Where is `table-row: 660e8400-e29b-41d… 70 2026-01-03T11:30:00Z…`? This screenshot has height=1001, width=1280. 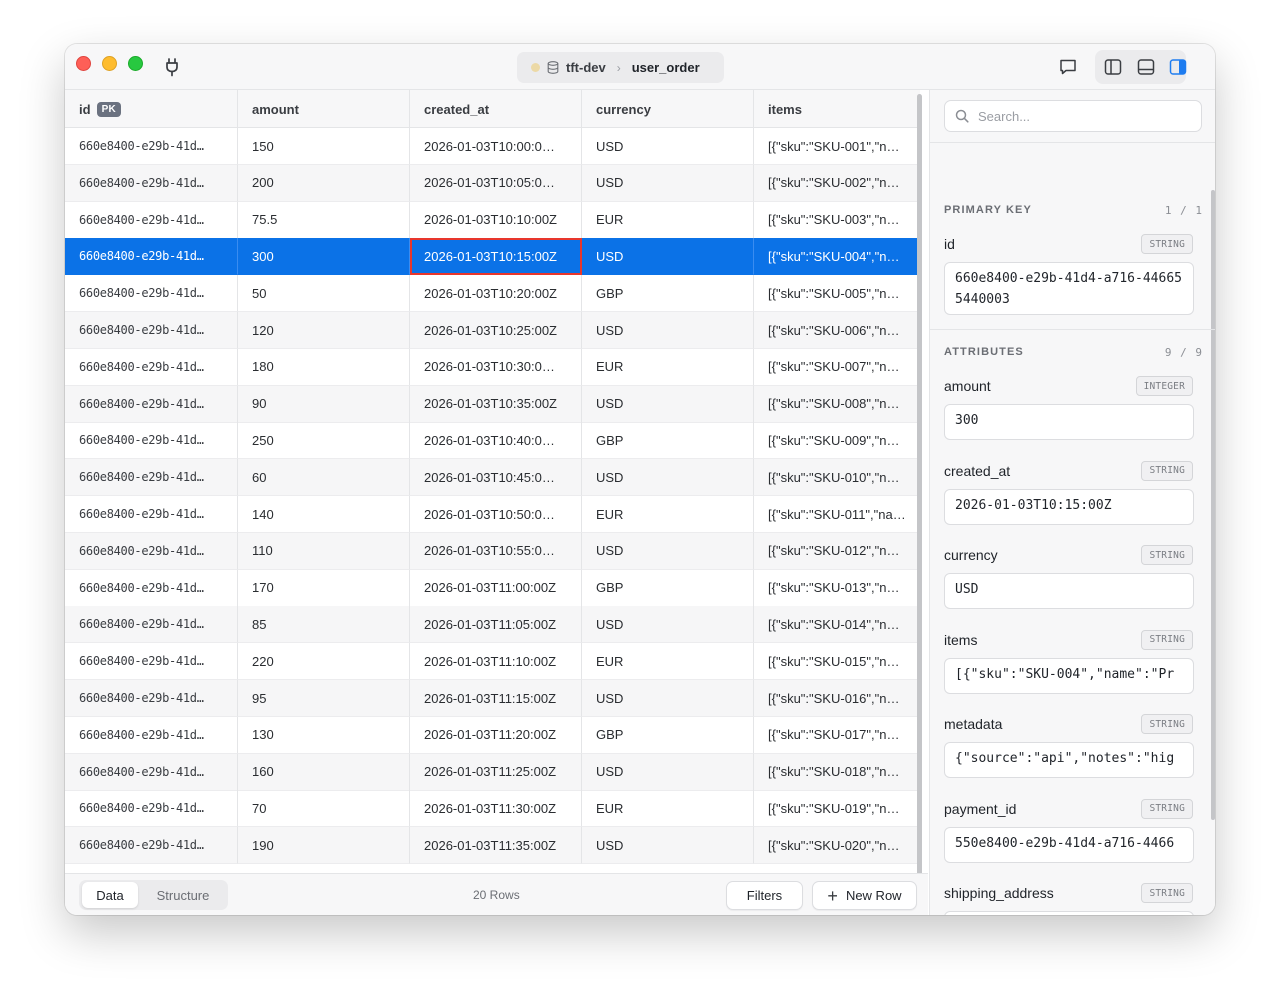
table-row: 660e8400-e29b-41d… 70 2026-01-03T11:30:00Z… is located at coordinates (492, 809).